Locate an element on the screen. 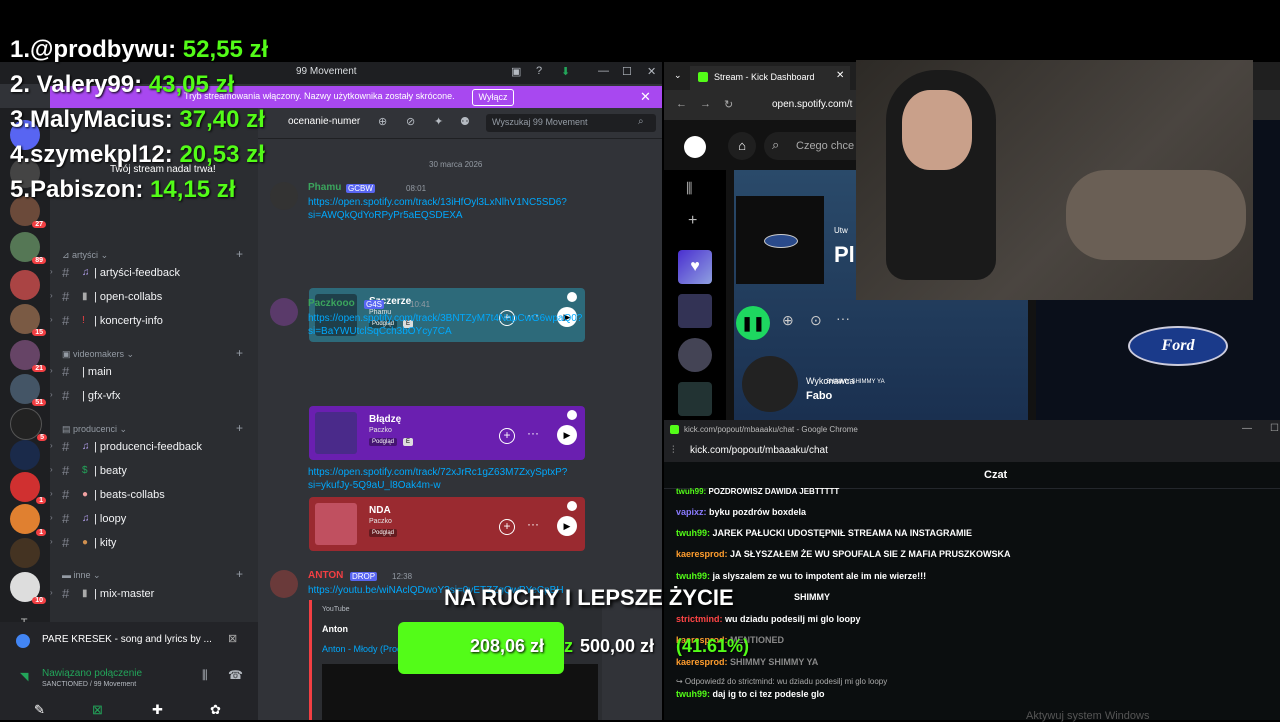  soundboard-icon: ✿ is located at coordinates (215, 710).